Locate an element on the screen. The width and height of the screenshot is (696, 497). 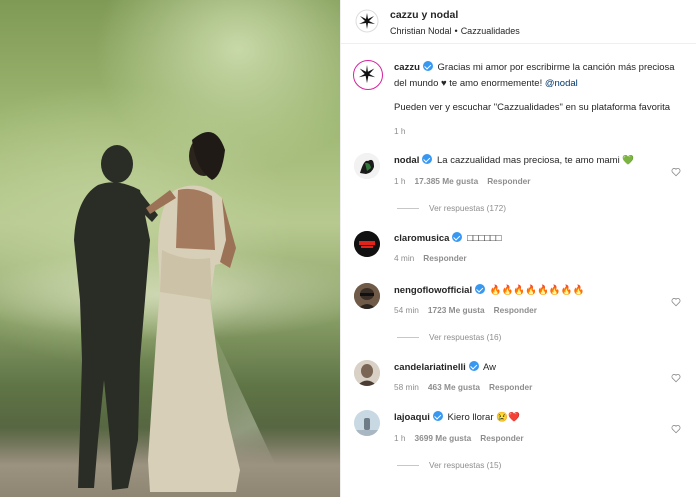
avatar-candelariatinelli is located at coordinates (367, 373).